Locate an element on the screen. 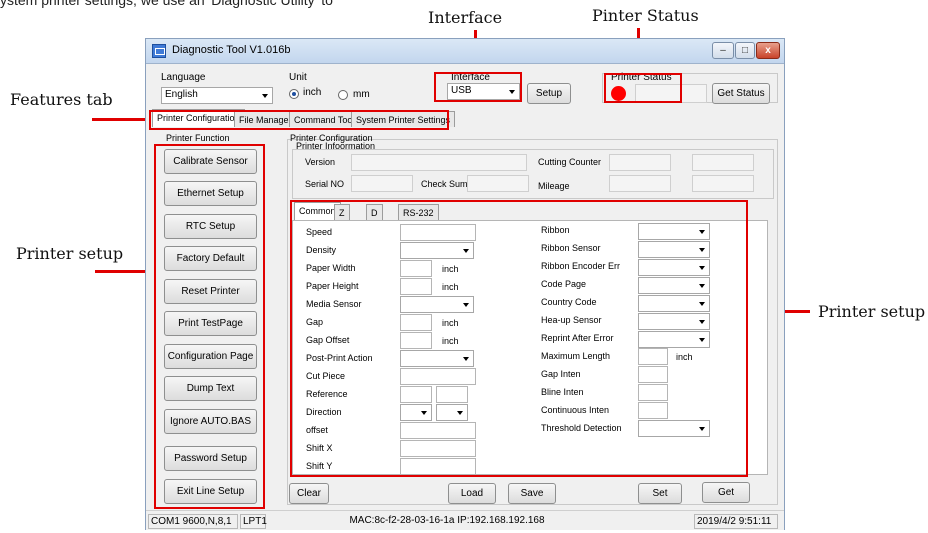 This screenshot has width=928, height=533. maximum-length-unit: inch is located at coordinates (684, 357).